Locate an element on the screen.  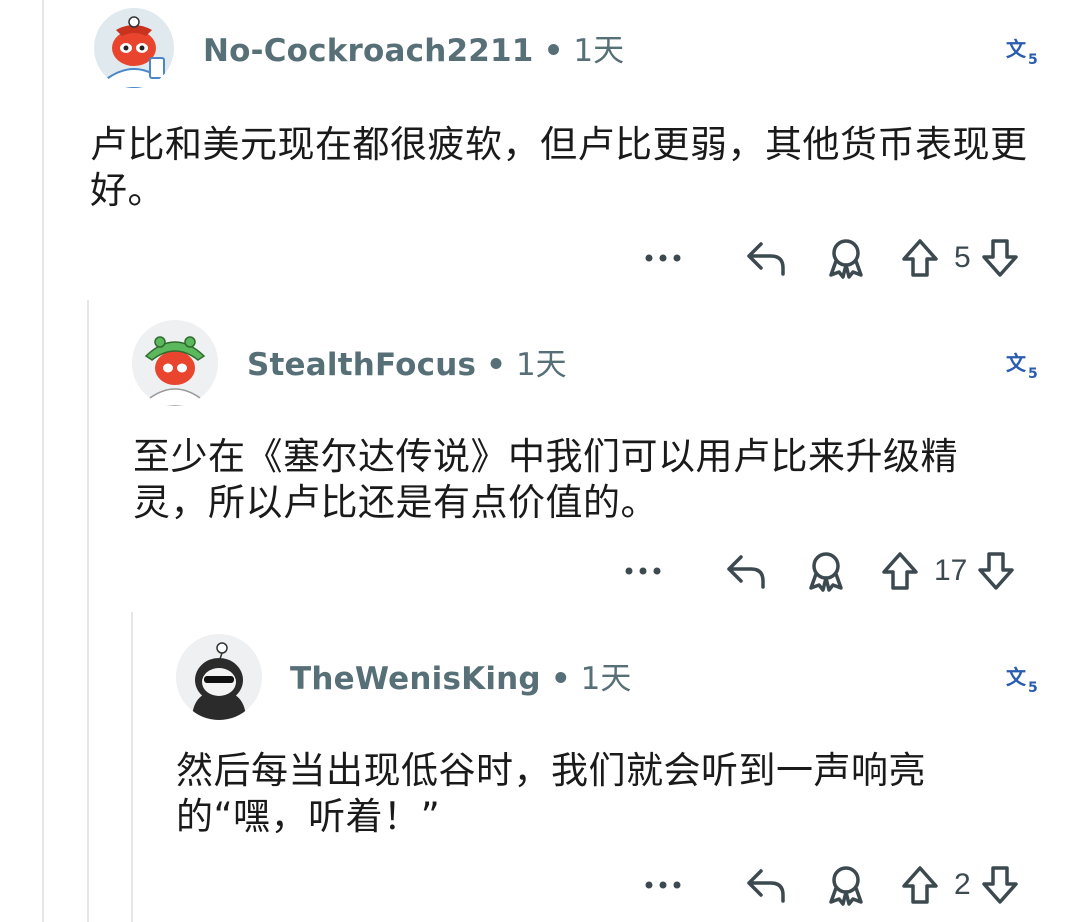
comment-actions: 5 is located at coordinates (842, 258).